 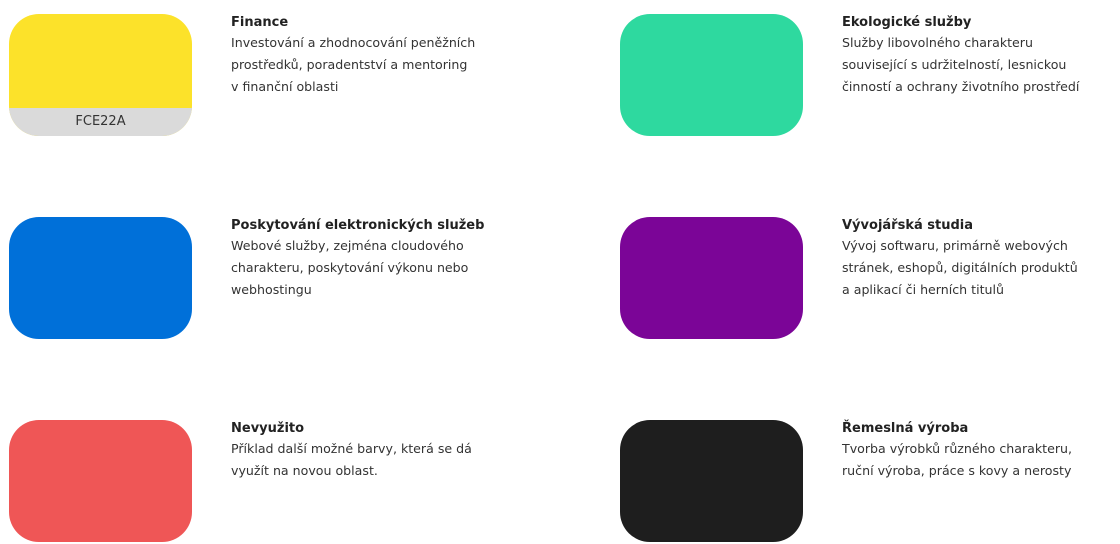 I want to click on color-title: Ekologické služby, so click(x=907, y=22).